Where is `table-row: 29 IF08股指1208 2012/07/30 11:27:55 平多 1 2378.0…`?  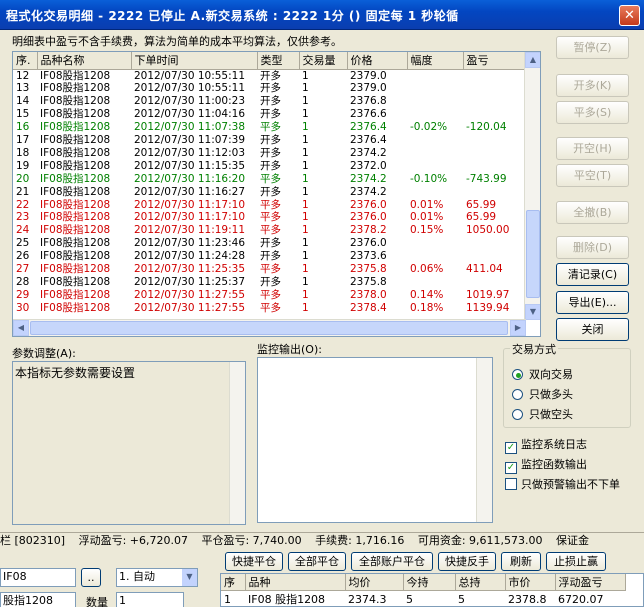 table-row: 29 IF08股指1208 2012/07/30 11:27:55 平多 1 2378.0… is located at coordinates (269, 295).